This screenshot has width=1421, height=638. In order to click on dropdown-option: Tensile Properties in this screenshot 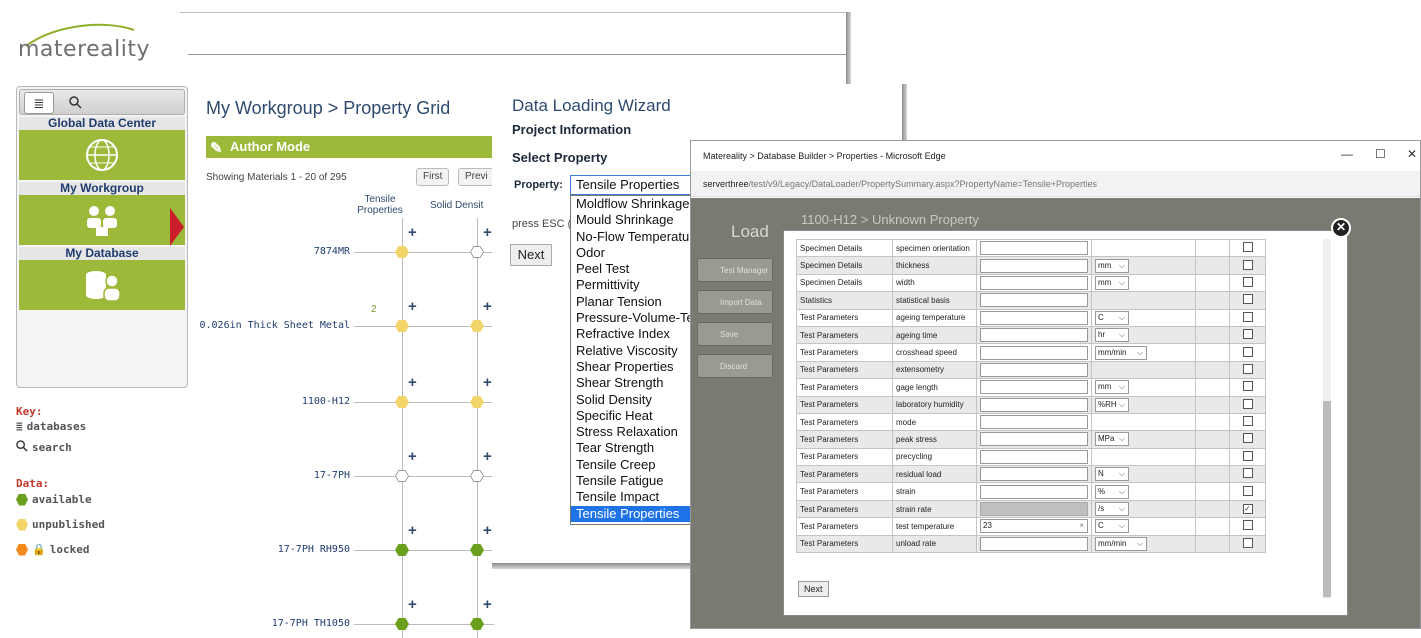, I will do `click(633, 513)`.